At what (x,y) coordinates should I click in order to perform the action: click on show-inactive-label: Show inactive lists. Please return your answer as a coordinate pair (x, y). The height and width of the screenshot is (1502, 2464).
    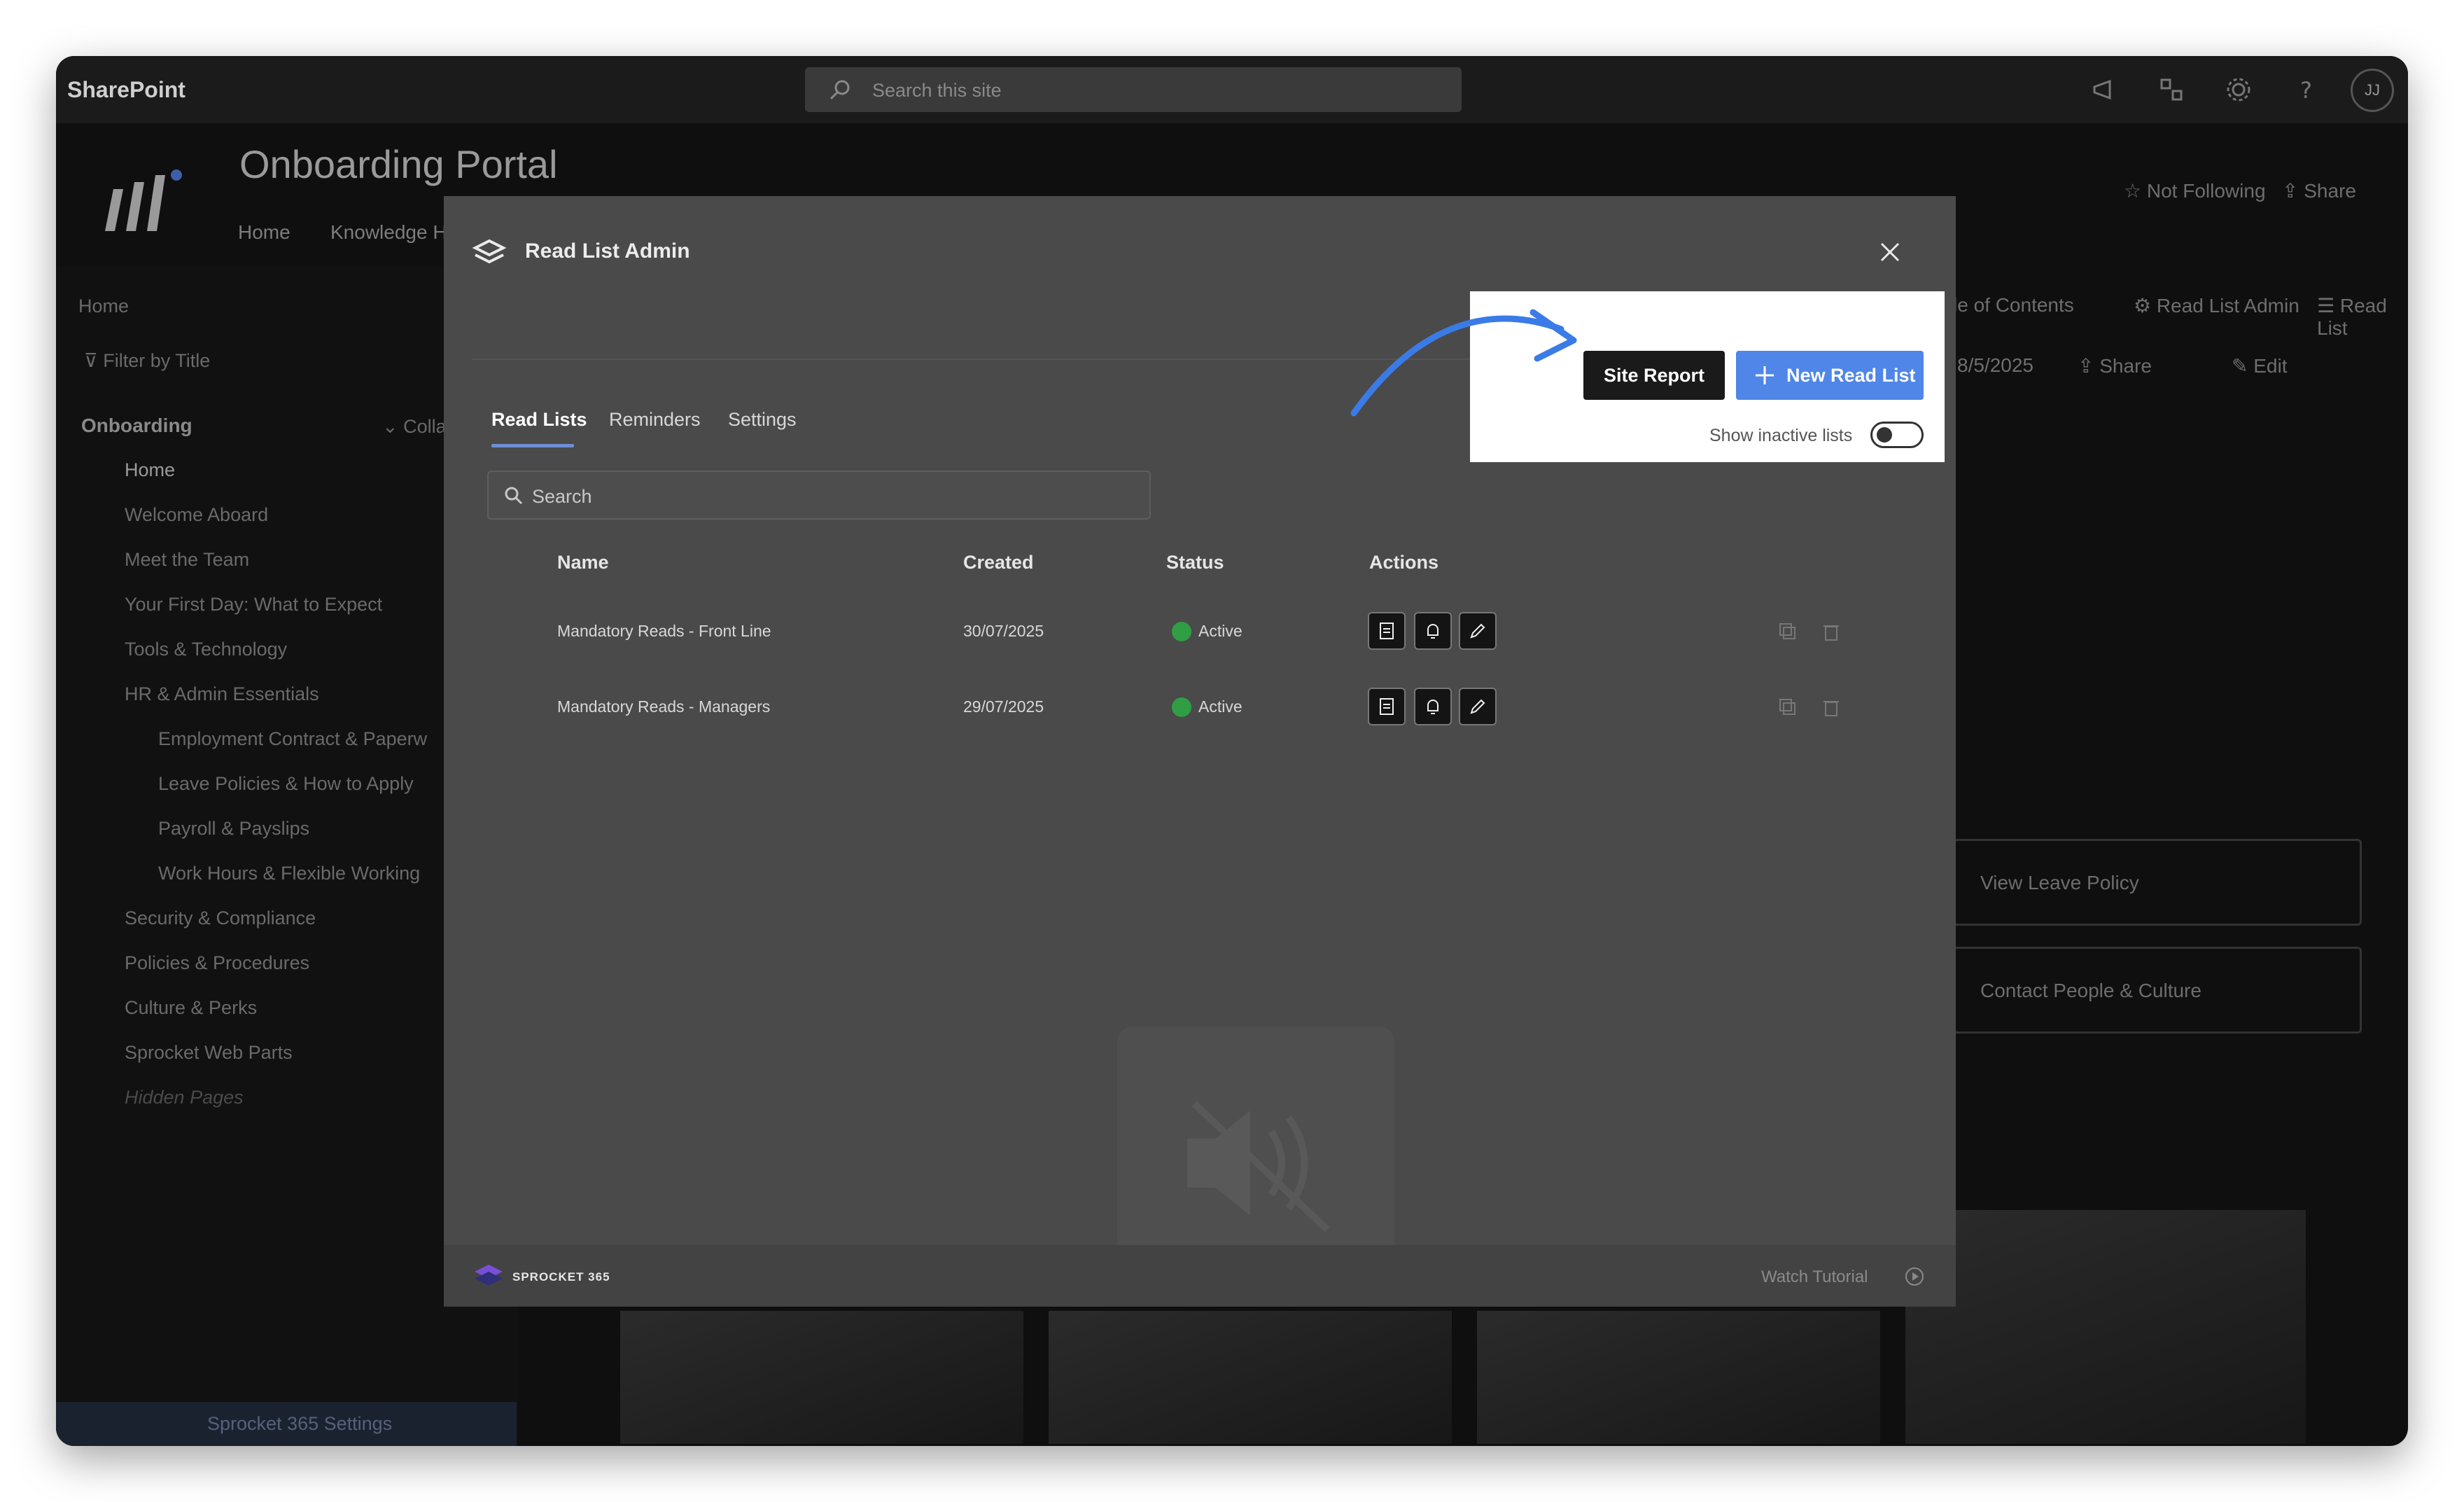
    Looking at the image, I should click on (1781, 435).